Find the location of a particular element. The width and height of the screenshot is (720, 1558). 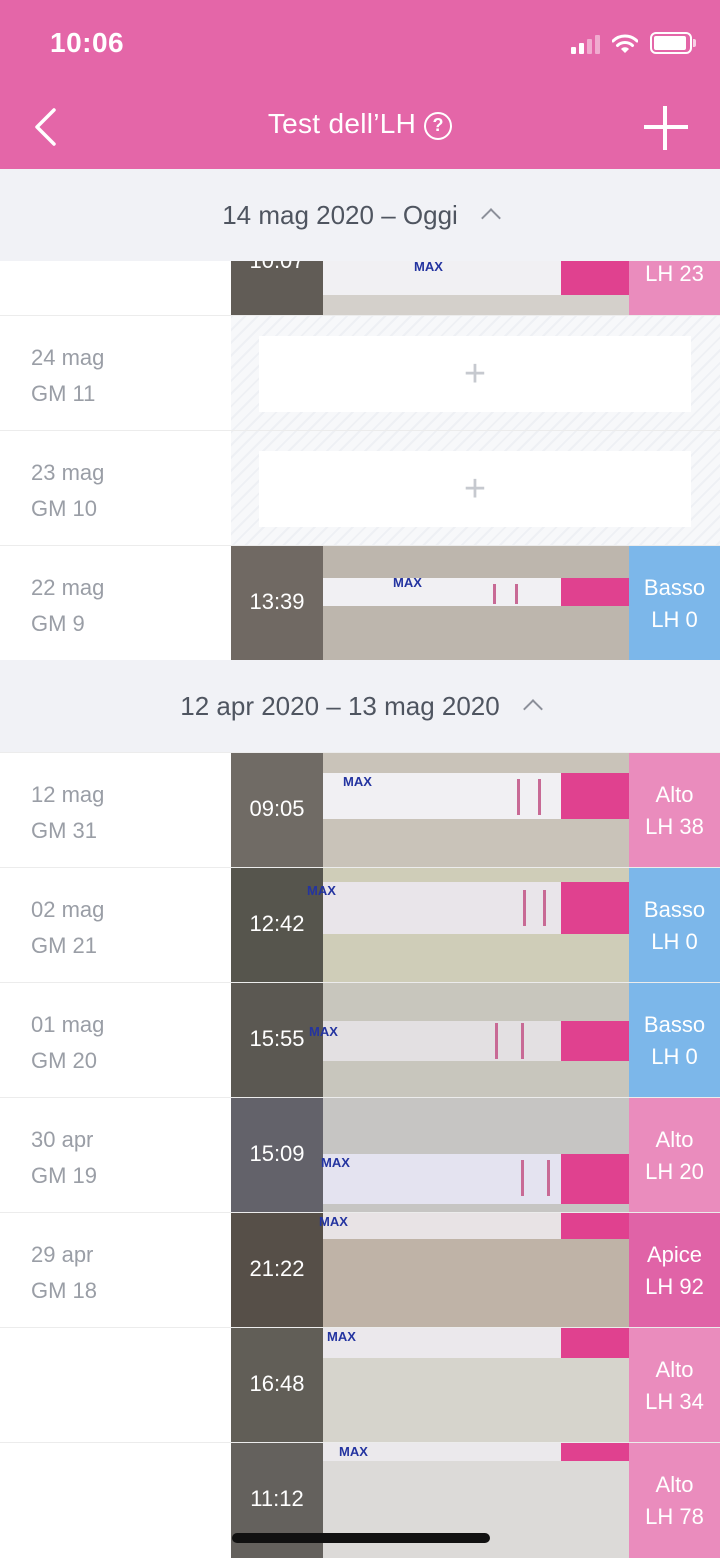

lh-result: Alto LH 34 is located at coordinates (674, 1385).